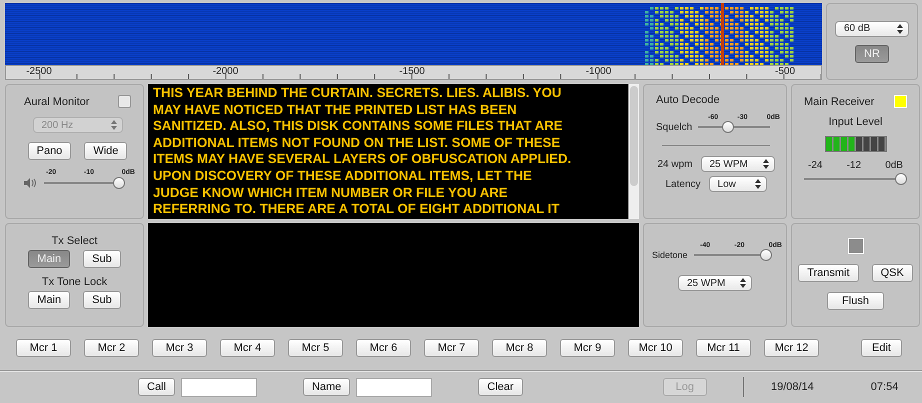 The image size is (922, 403). Describe the element at coordinates (102, 259) in the screenshot. I see `tx-select-button: Sub` at that location.